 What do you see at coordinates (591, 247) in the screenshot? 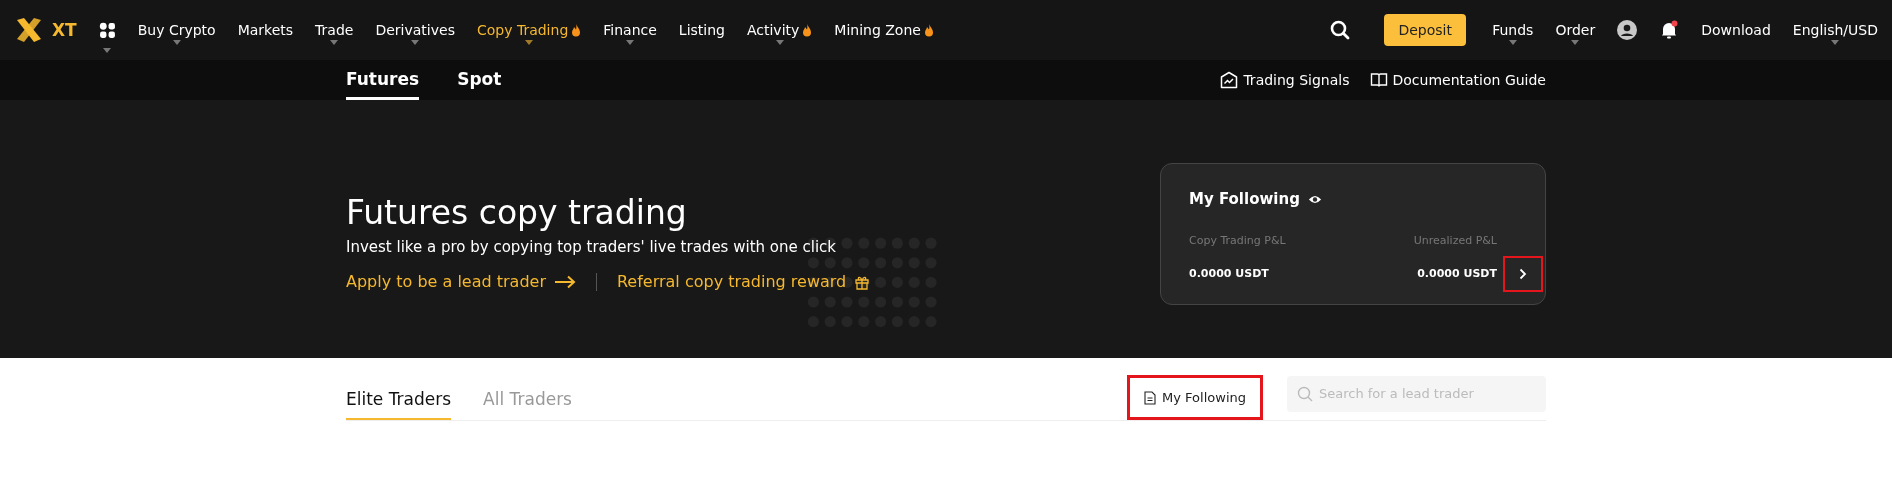
I see `hero-subtitle: Invest like a pro by copying top traders' live trades with one click` at bounding box center [591, 247].